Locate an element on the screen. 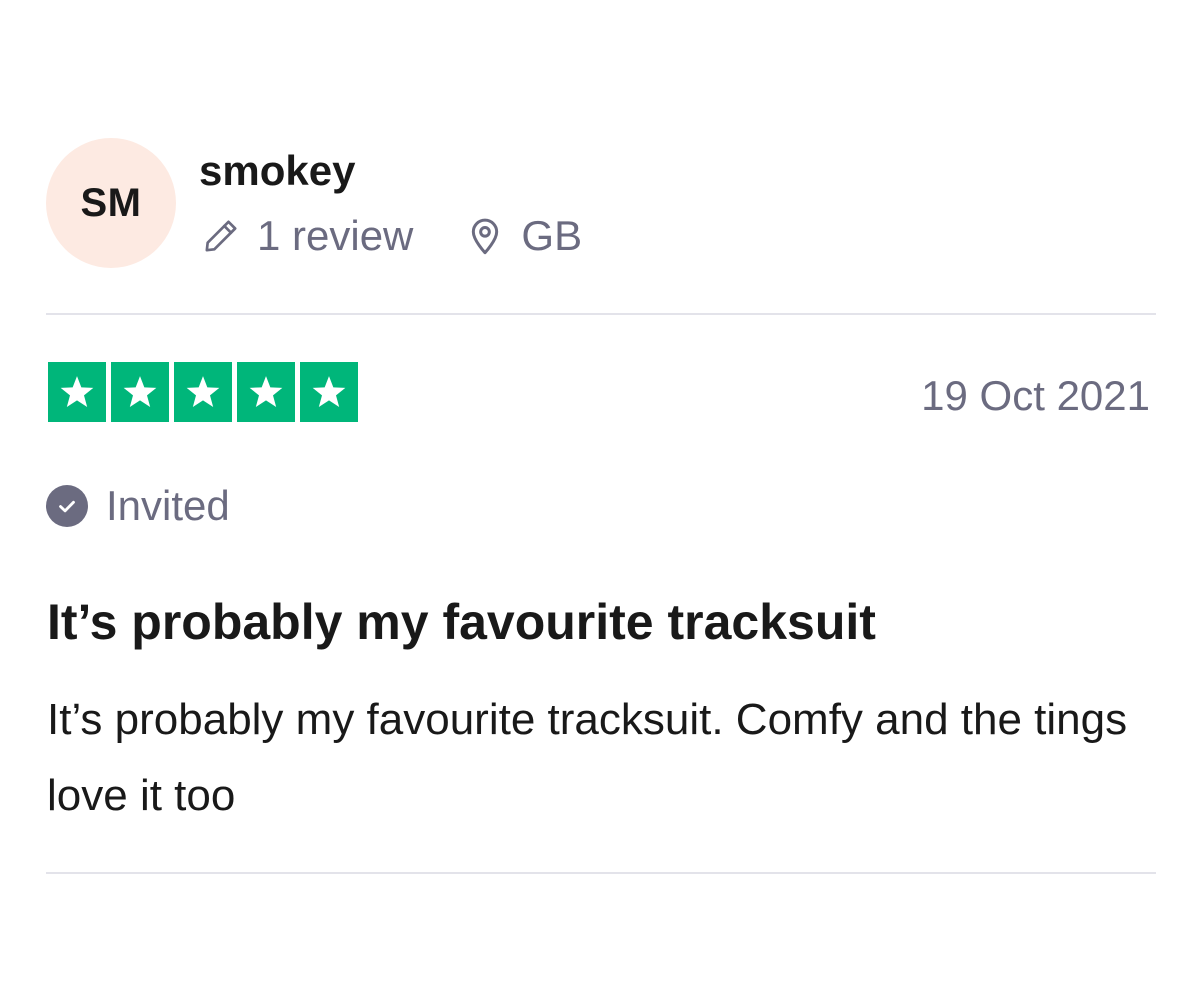 The image size is (1200, 1000). invited-label: Invited is located at coordinates (168, 505).